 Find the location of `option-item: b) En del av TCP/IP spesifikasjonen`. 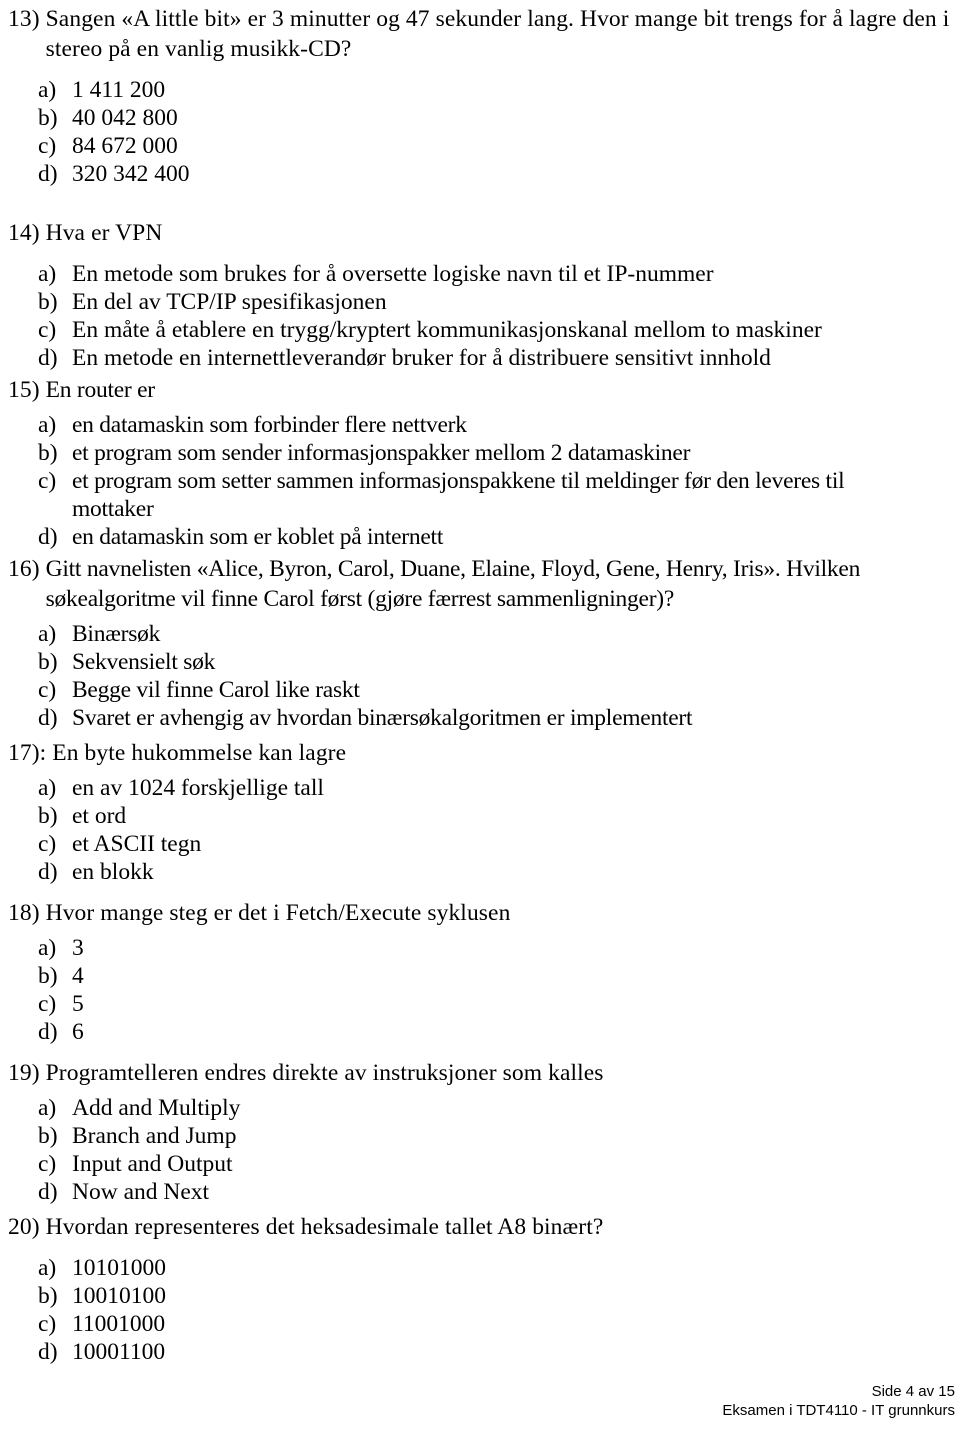

option-item: b) En del av TCP/IP spesifikasjonen is located at coordinates (484, 302).